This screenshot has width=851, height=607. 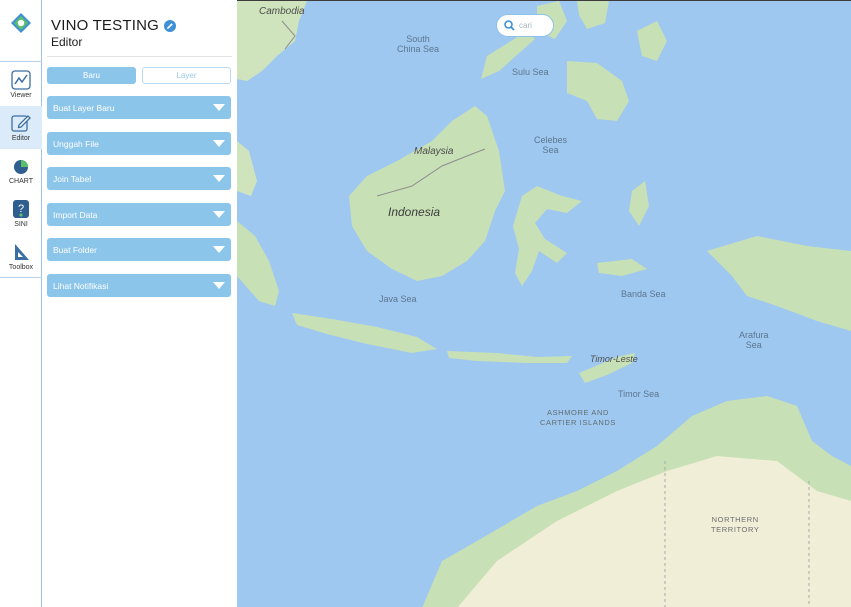 I want to click on accordion-label: Buat Layer Baru, so click(x=84, y=107).